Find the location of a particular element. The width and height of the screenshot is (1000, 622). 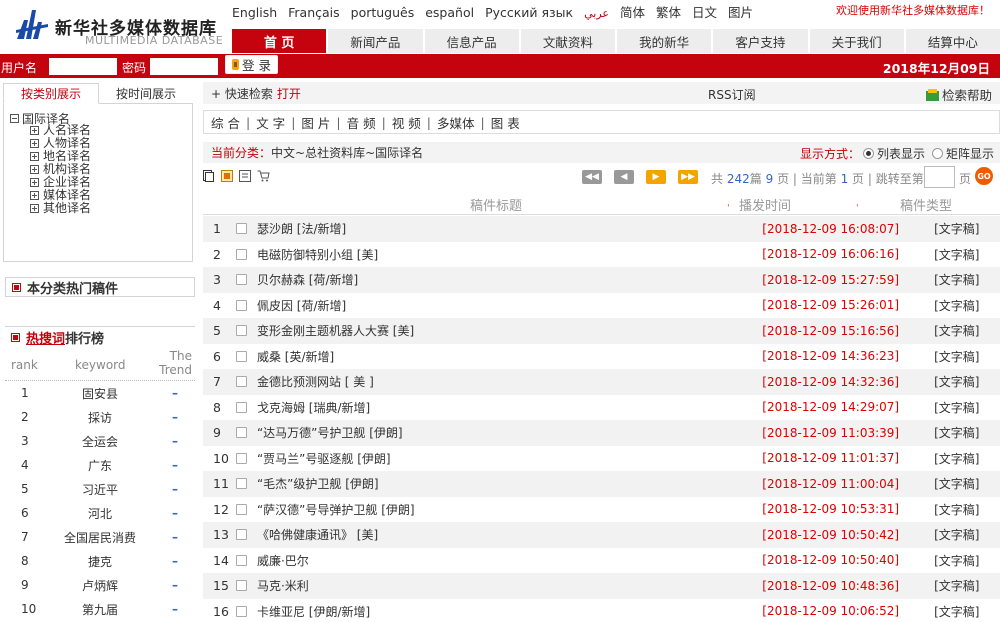

rank-keyword: 卢炳辉 is located at coordinates (100, 585).